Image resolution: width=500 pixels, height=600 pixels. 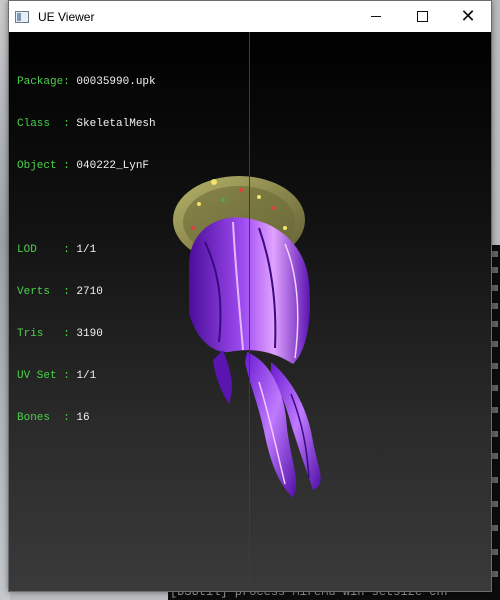 What do you see at coordinates (22, 16) in the screenshot?
I see `app-window-icon` at bounding box center [22, 16].